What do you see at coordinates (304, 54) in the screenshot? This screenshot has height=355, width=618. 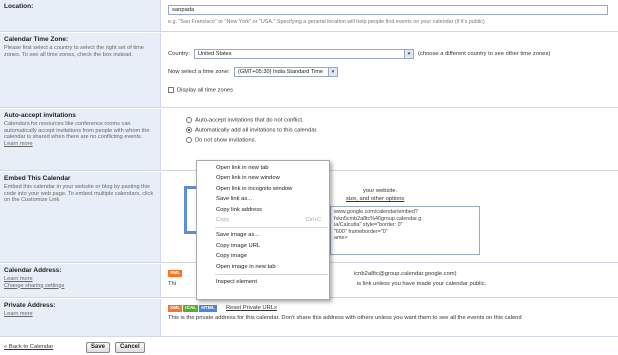 I see `country-select: United States ▾` at bounding box center [304, 54].